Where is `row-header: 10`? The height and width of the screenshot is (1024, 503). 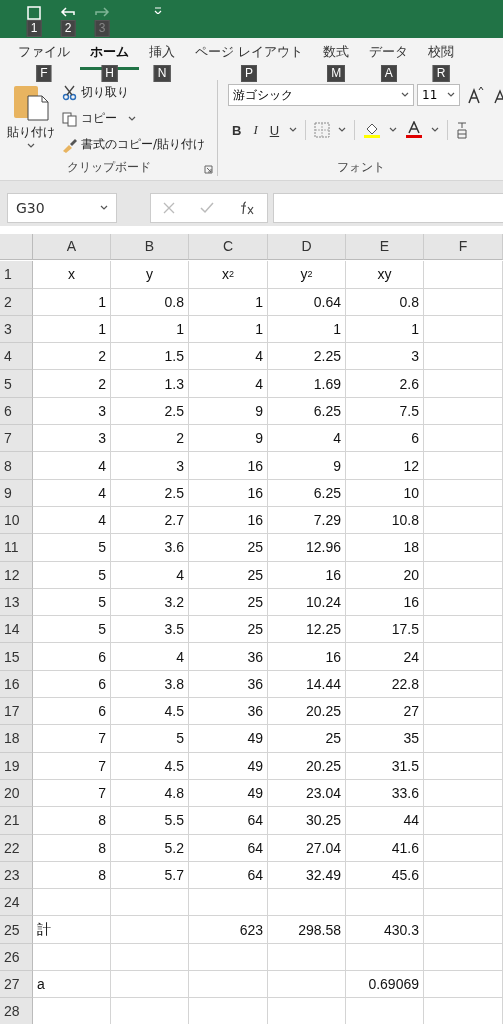 row-header: 10 is located at coordinates (16, 520).